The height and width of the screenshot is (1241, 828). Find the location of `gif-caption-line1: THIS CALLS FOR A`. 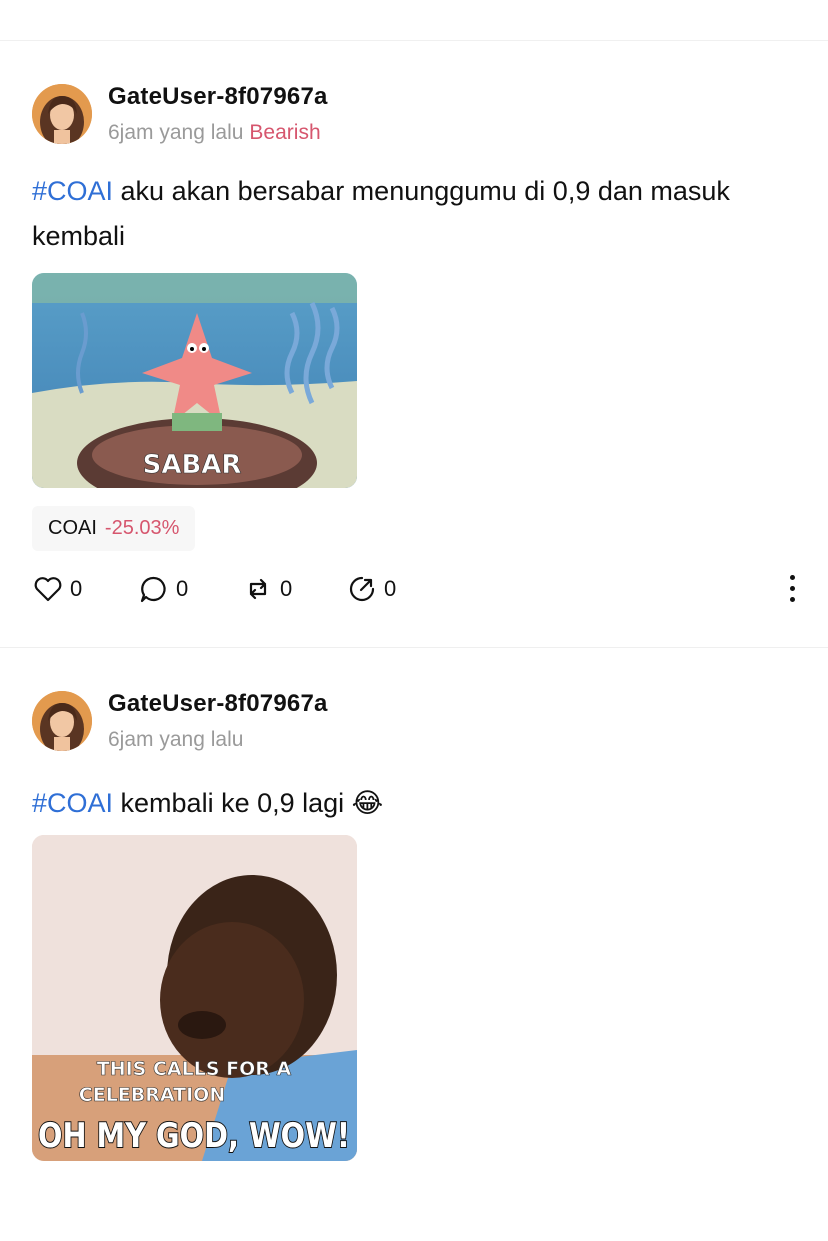

gif-caption-line1: THIS CALLS FOR A is located at coordinates (194, 1069).